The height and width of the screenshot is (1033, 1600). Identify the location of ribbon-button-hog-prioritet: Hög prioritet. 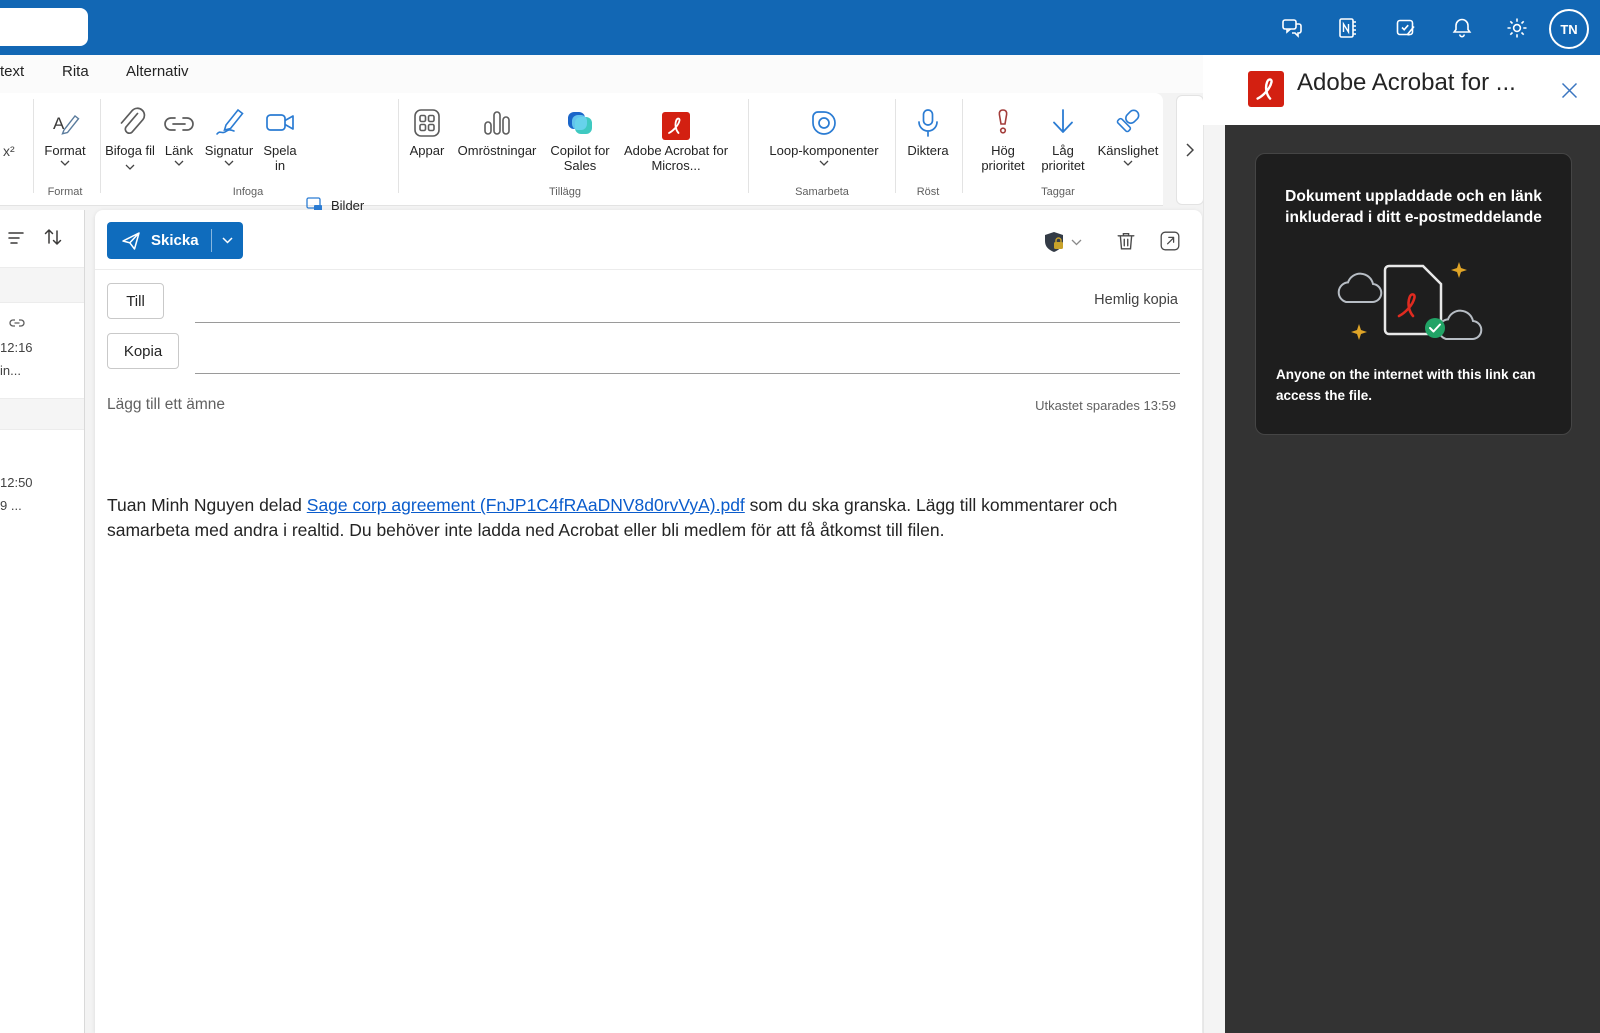
(1003, 137).